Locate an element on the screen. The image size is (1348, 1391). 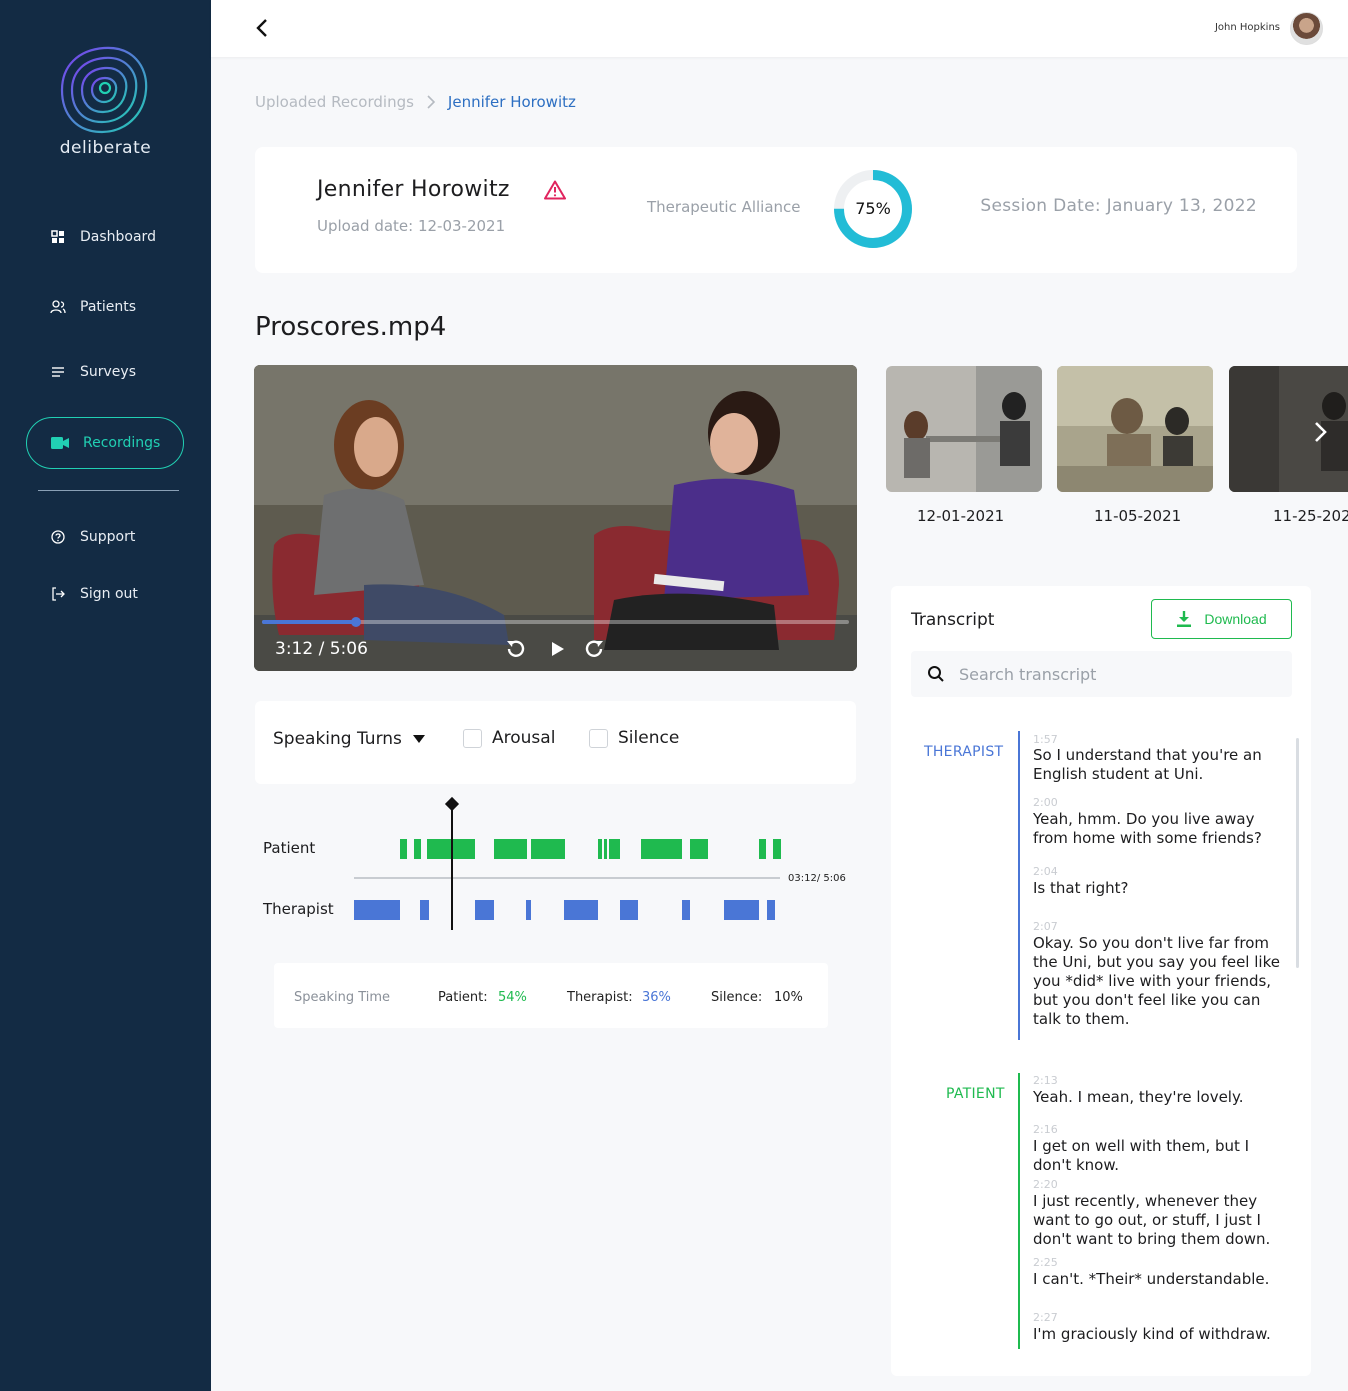
sidebar-item-sign-out: Sign out is located at coordinates (94, 594).